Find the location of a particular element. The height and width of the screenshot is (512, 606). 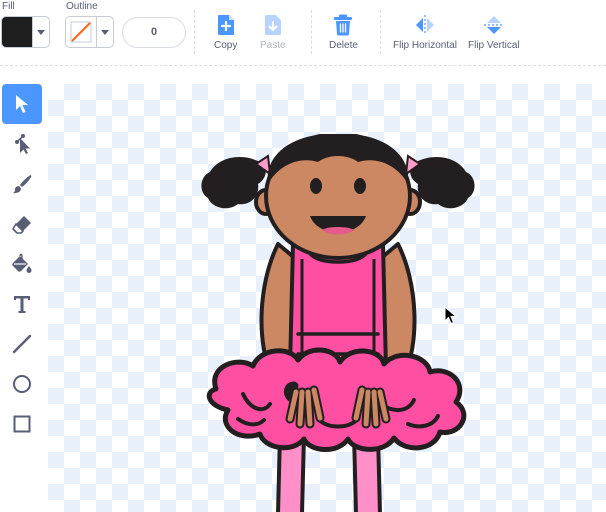

flip-vertical-button: Flip Vertical is located at coordinates (494, 31).